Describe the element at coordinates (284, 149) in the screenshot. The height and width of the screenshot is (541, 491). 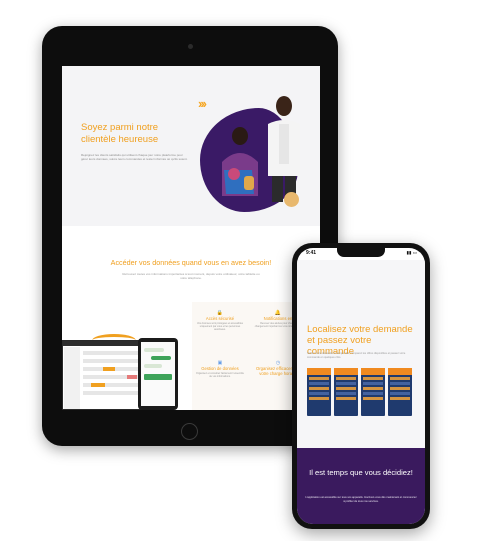
I see `man-illustration` at that location.